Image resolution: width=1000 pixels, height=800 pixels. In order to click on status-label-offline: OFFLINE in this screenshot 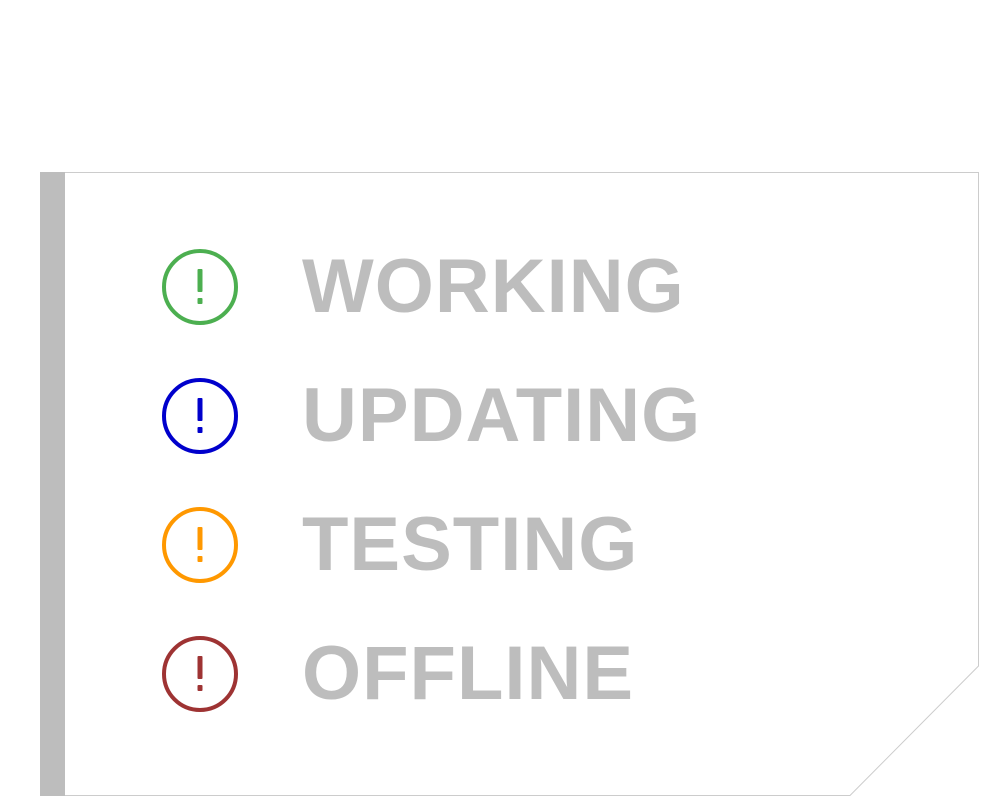, I will do `click(468, 673)`.